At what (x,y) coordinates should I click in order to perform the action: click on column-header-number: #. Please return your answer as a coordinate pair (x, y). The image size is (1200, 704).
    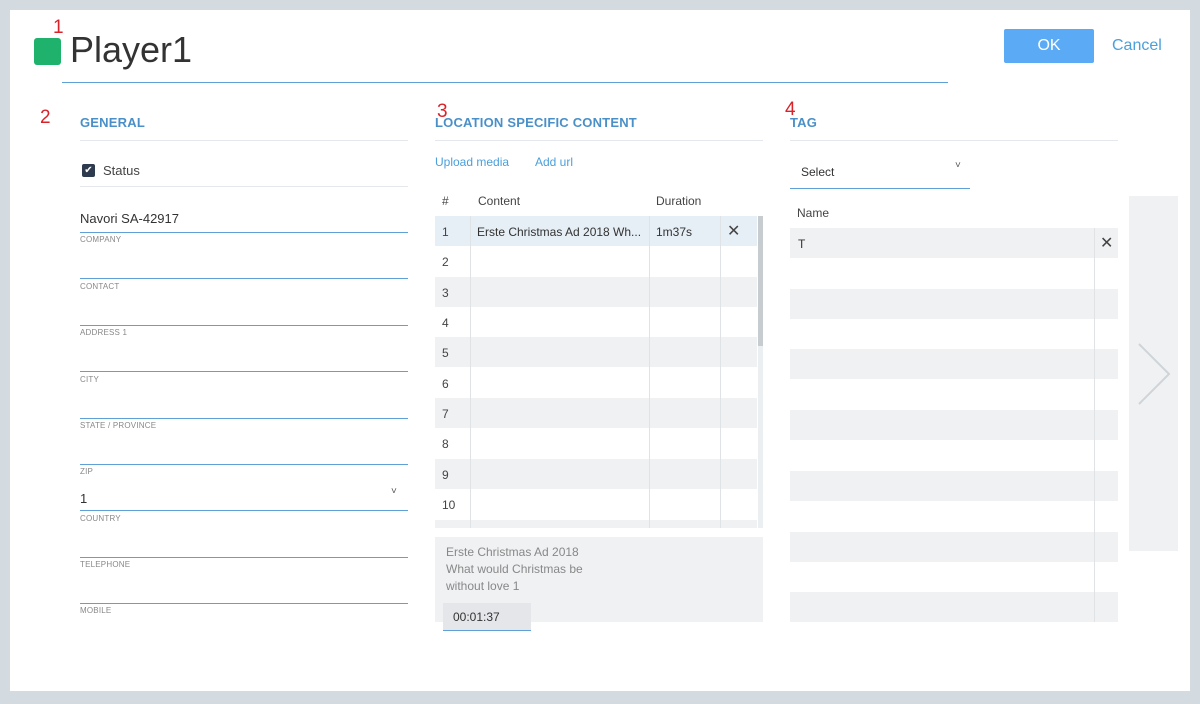
    Looking at the image, I should click on (445, 201).